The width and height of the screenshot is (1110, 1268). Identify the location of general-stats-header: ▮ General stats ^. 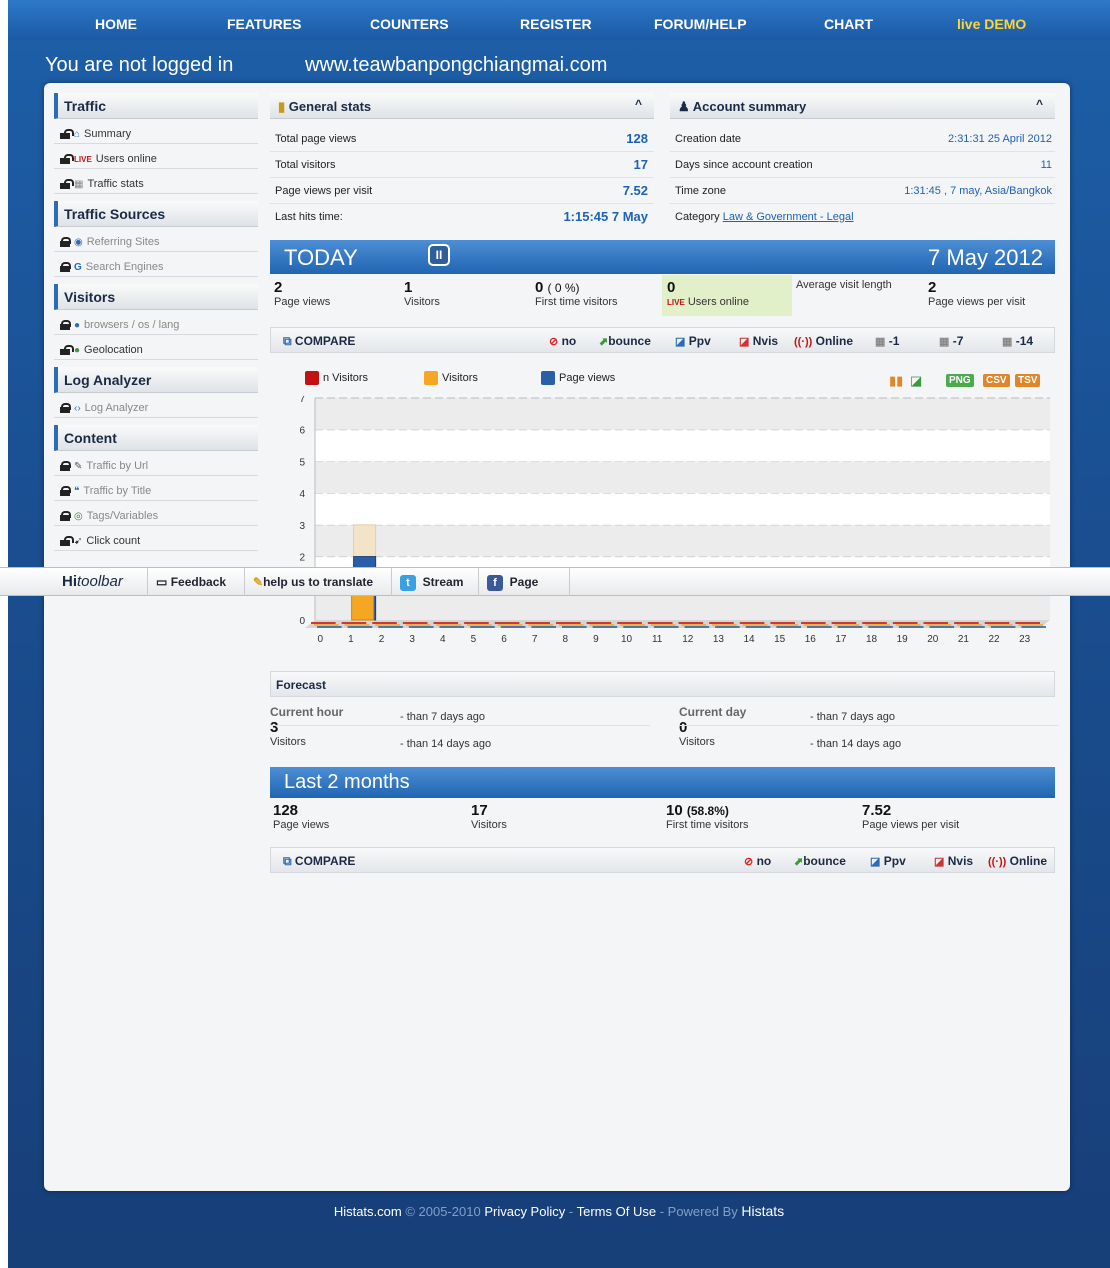
(462, 106).